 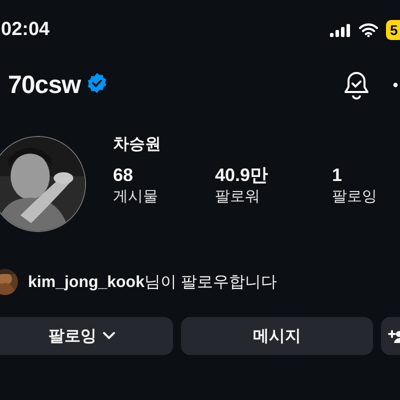 What do you see at coordinates (44, 85) in the screenshot?
I see `username-title: 70csw` at bounding box center [44, 85].